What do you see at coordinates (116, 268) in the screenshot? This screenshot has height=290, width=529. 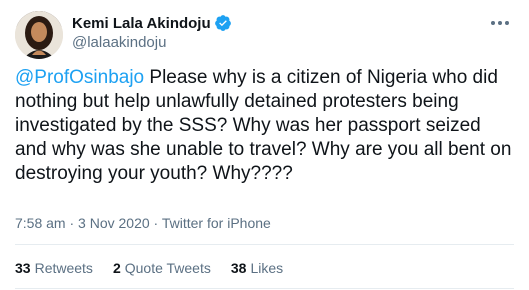 I see `quote-tweets-count: 2` at bounding box center [116, 268].